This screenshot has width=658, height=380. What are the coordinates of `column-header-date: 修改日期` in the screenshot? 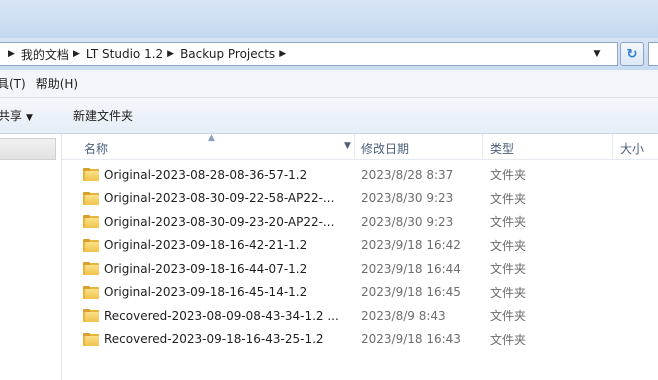 It's located at (385, 148).